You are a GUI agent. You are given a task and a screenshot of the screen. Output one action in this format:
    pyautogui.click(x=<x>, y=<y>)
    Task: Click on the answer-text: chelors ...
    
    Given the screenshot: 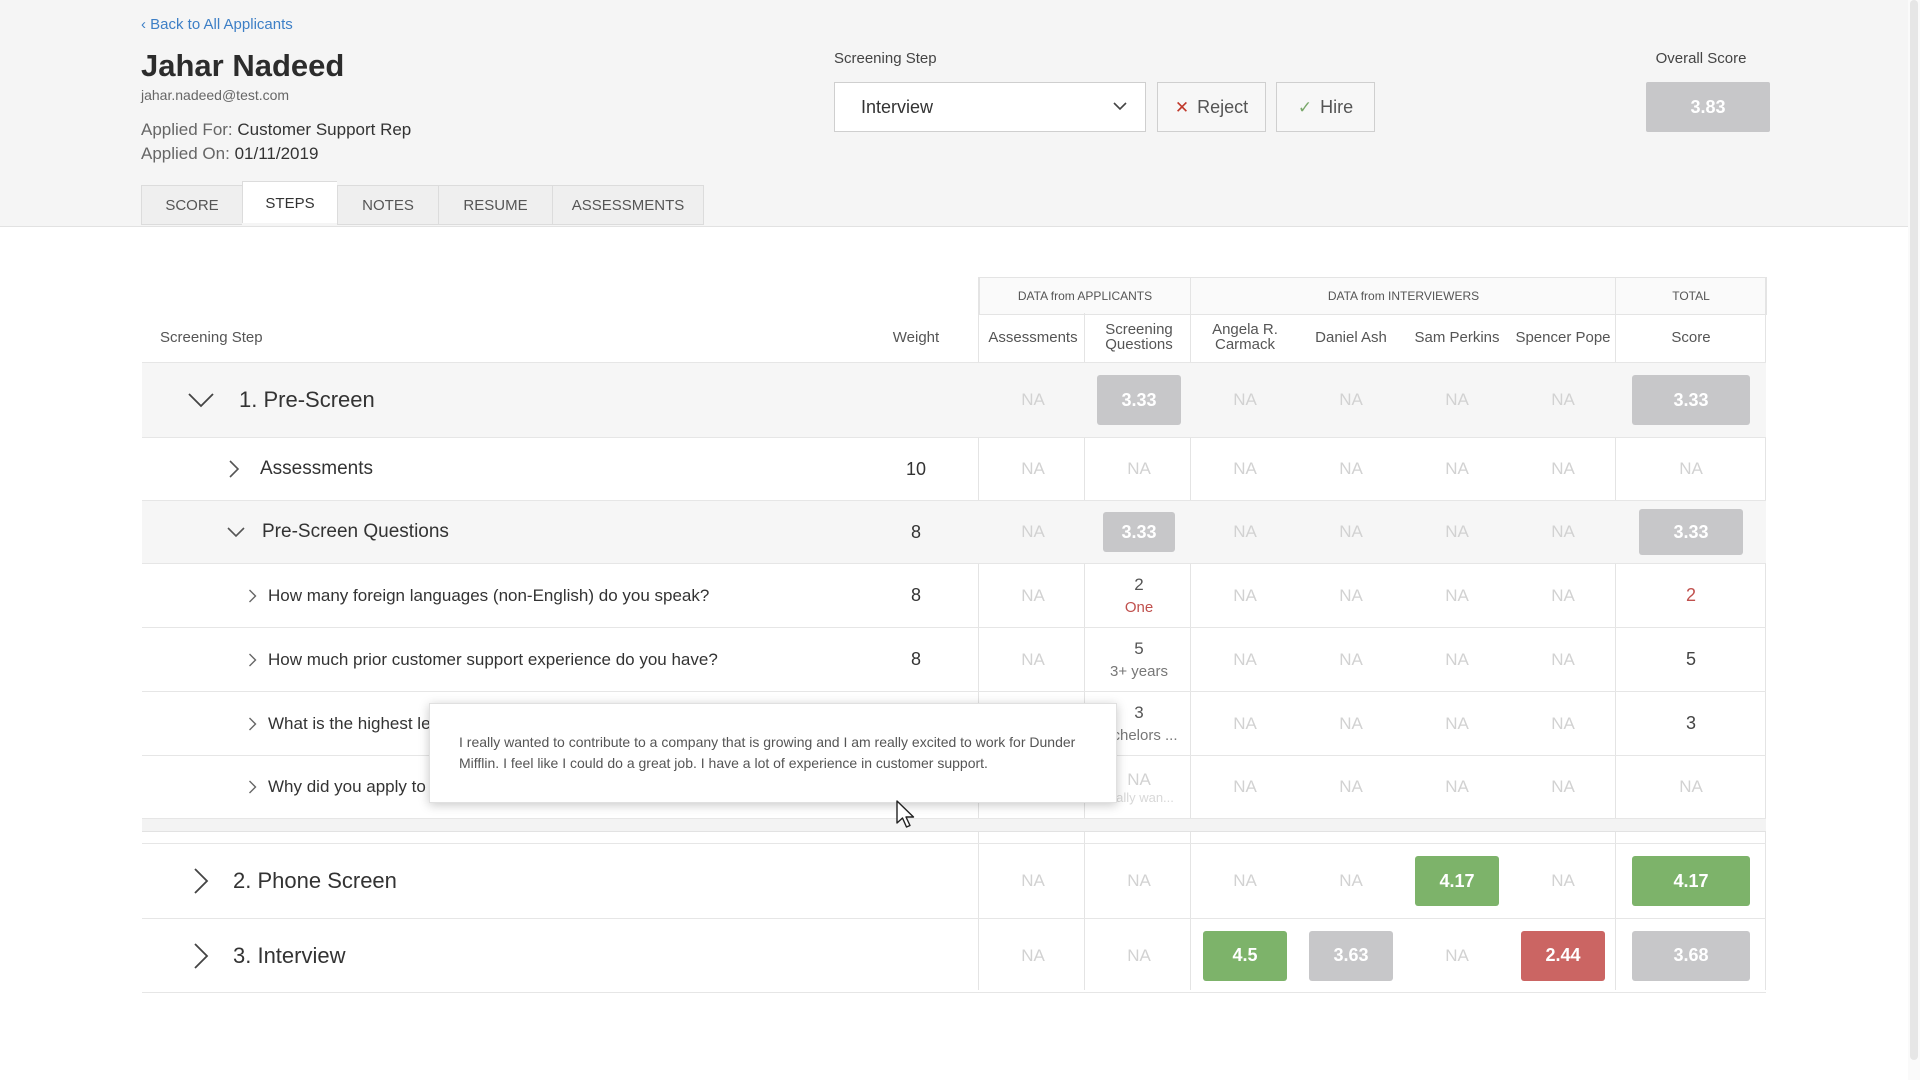 What is the action you would take?
    pyautogui.click(x=1145, y=735)
    